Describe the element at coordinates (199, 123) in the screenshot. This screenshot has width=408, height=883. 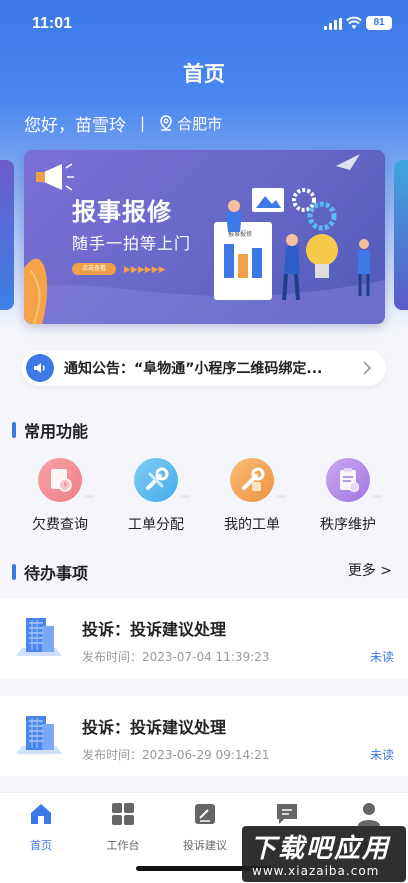
I see `city-selector: 合肥市` at that location.